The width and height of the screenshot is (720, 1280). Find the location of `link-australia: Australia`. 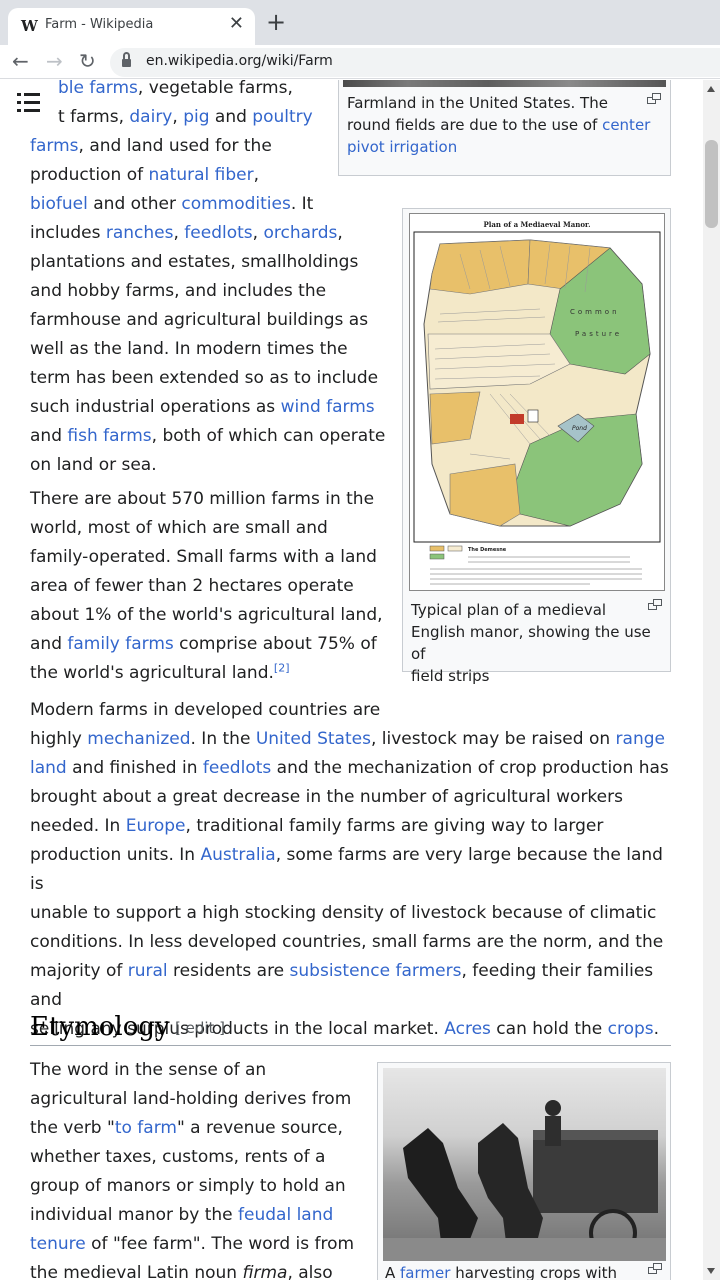

link-australia: Australia is located at coordinates (237, 855).